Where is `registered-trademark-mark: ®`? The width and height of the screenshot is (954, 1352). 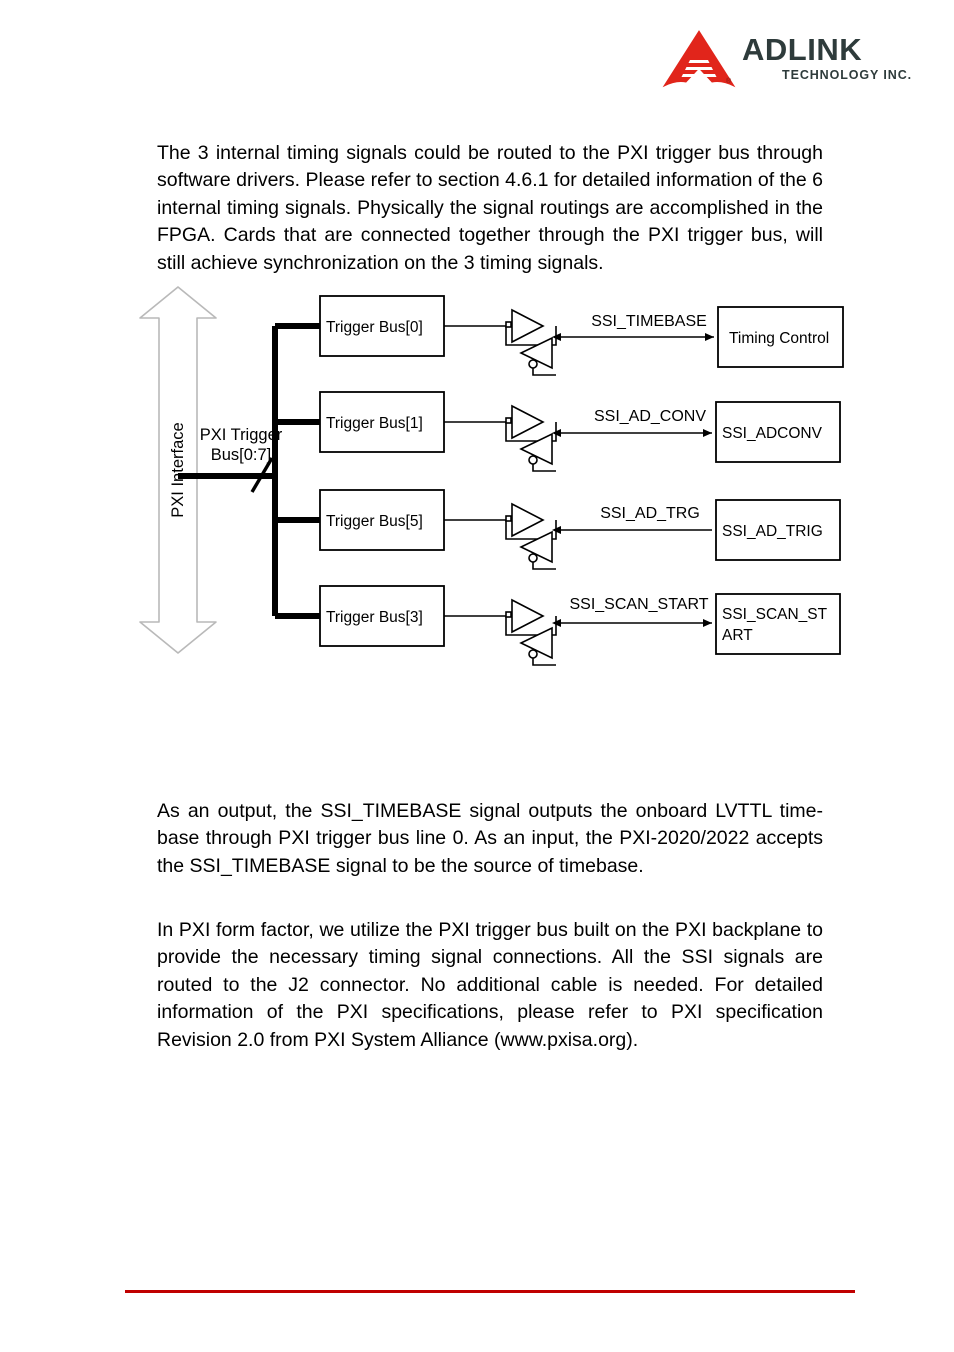 registered-trademark-mark: ® is located at coordinates (729, 81).